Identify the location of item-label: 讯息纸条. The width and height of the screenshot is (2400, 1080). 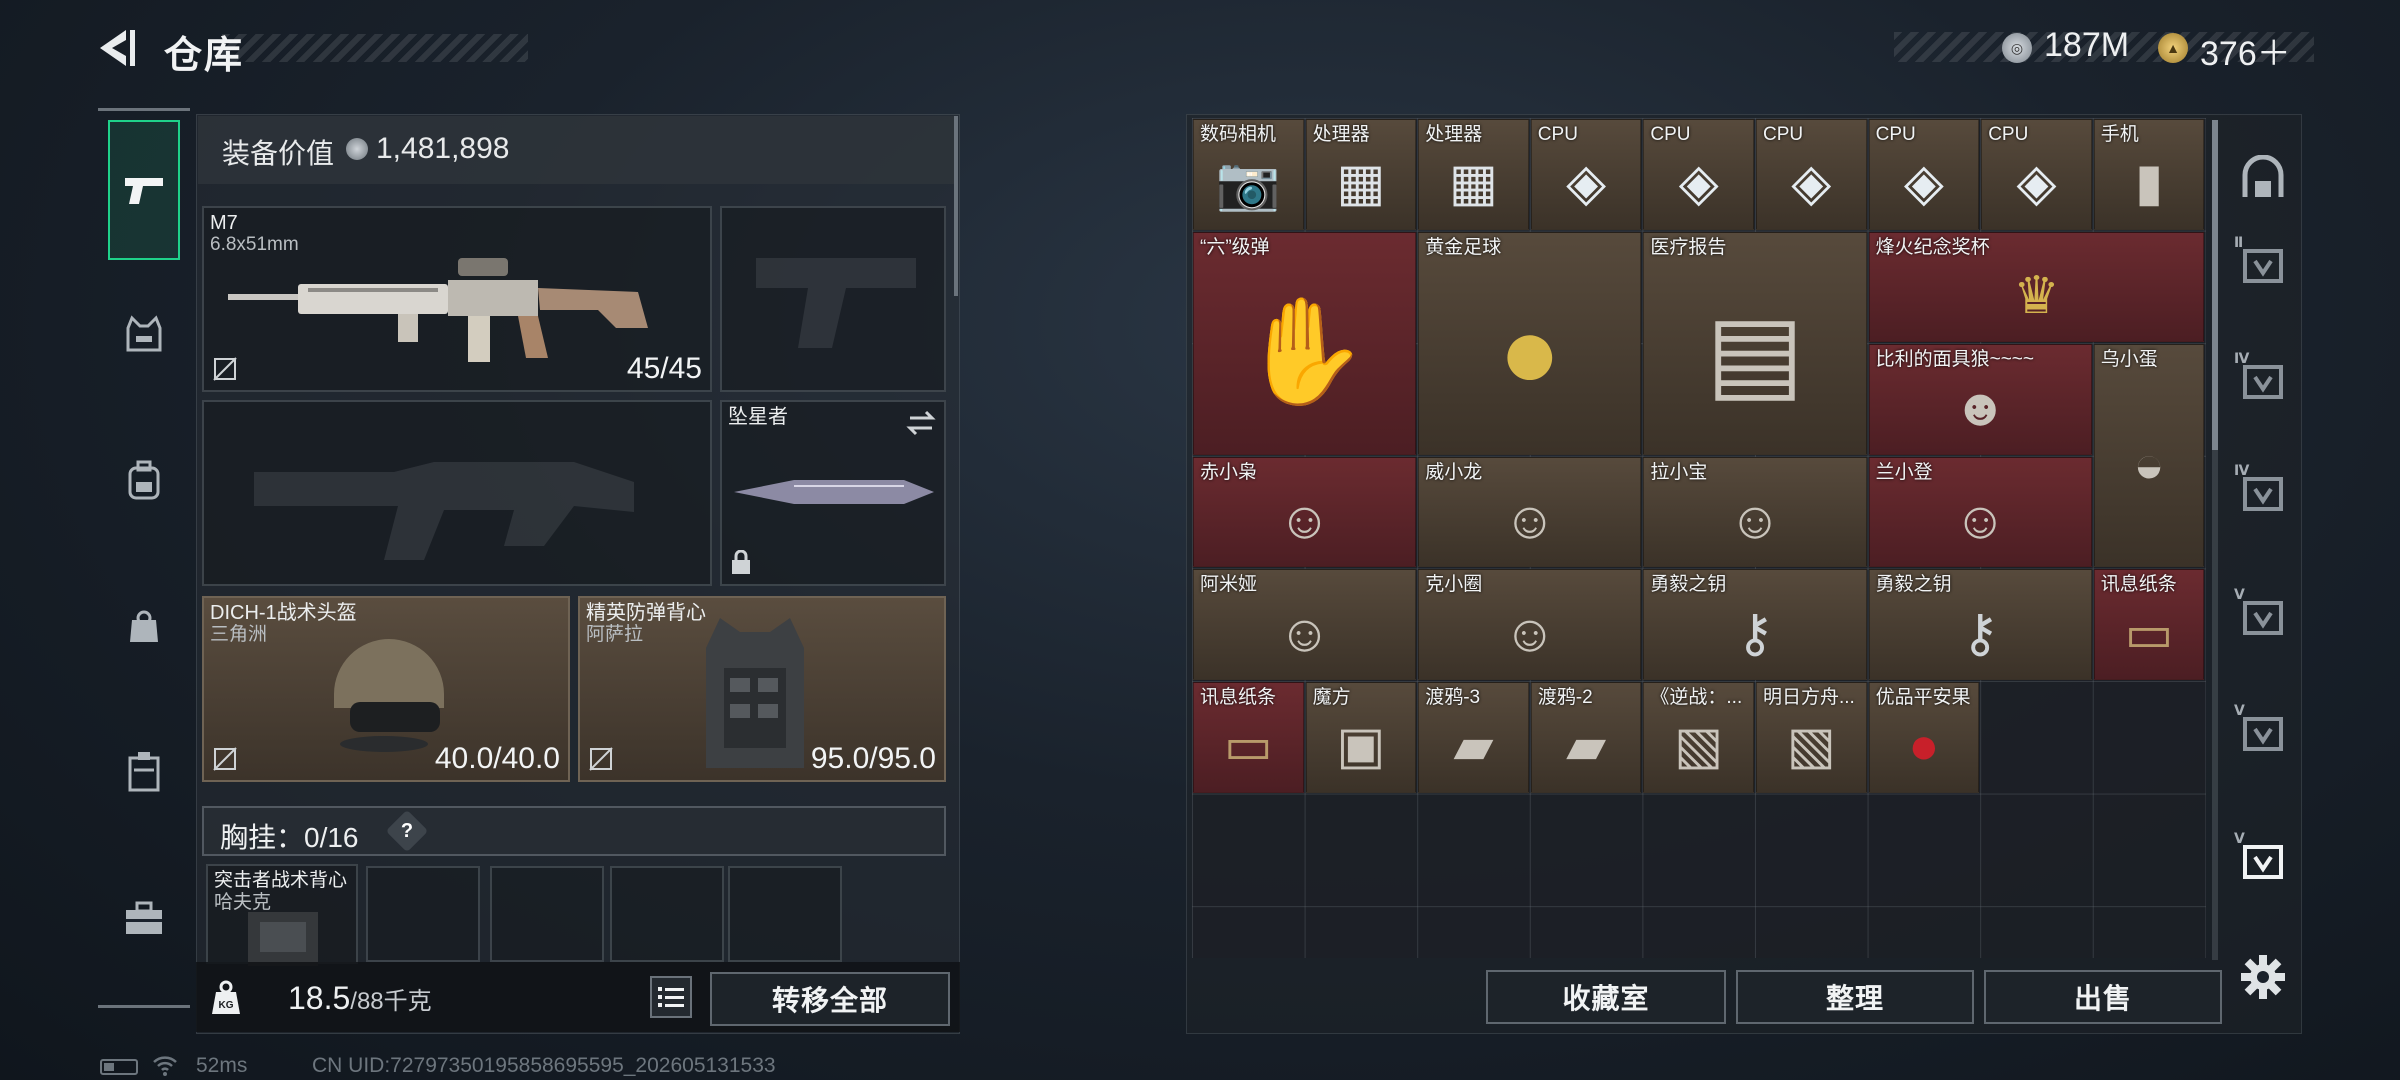
(1238, 697).